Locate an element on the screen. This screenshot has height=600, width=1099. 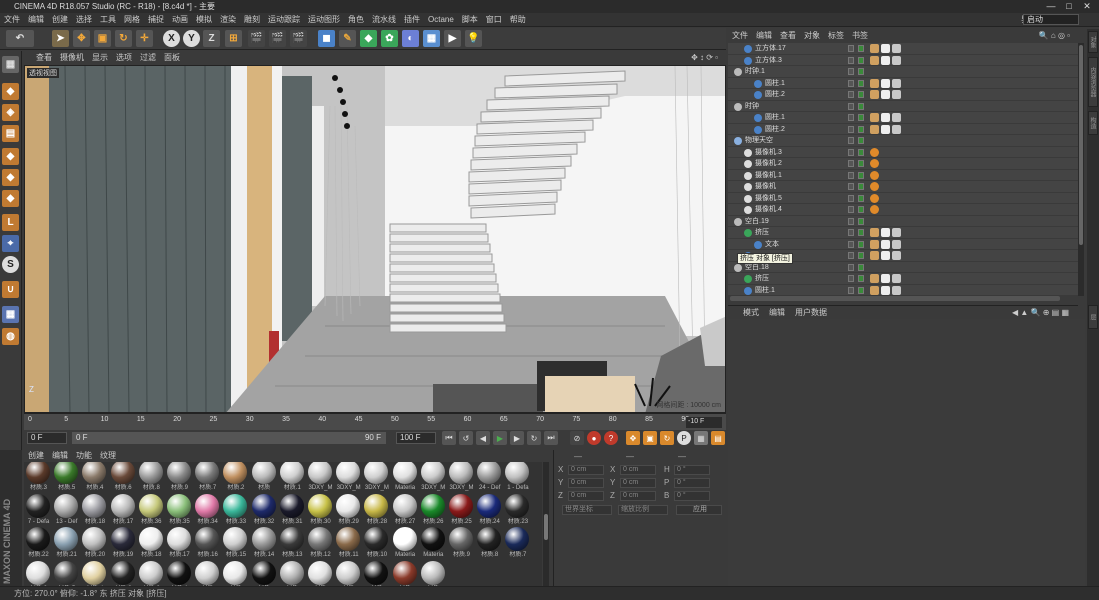
material-swatch: 材质.32 is located at coordinates (264, 509).